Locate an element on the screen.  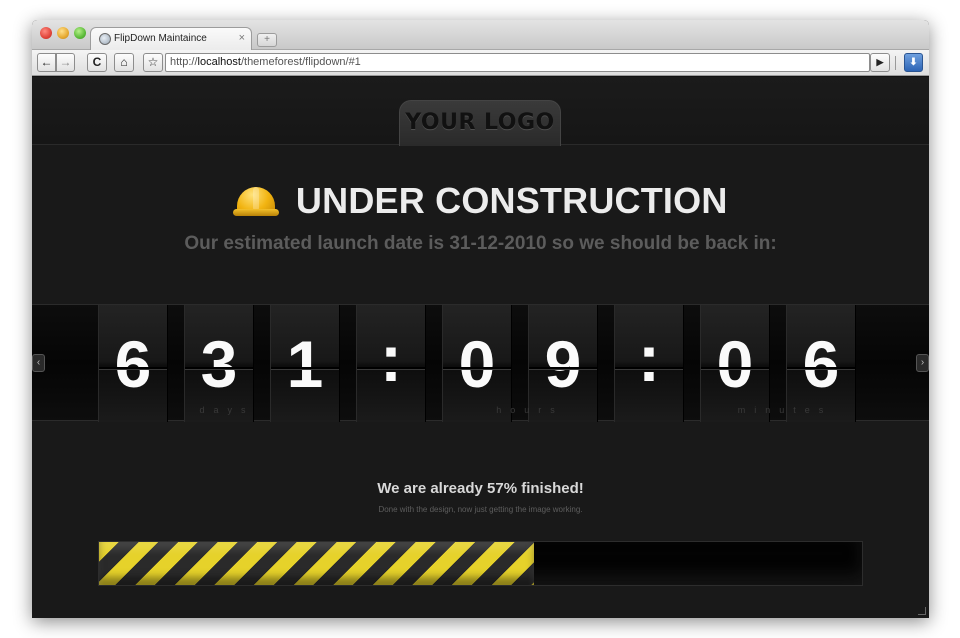
globe-icon is located at coordinates (105, 39).